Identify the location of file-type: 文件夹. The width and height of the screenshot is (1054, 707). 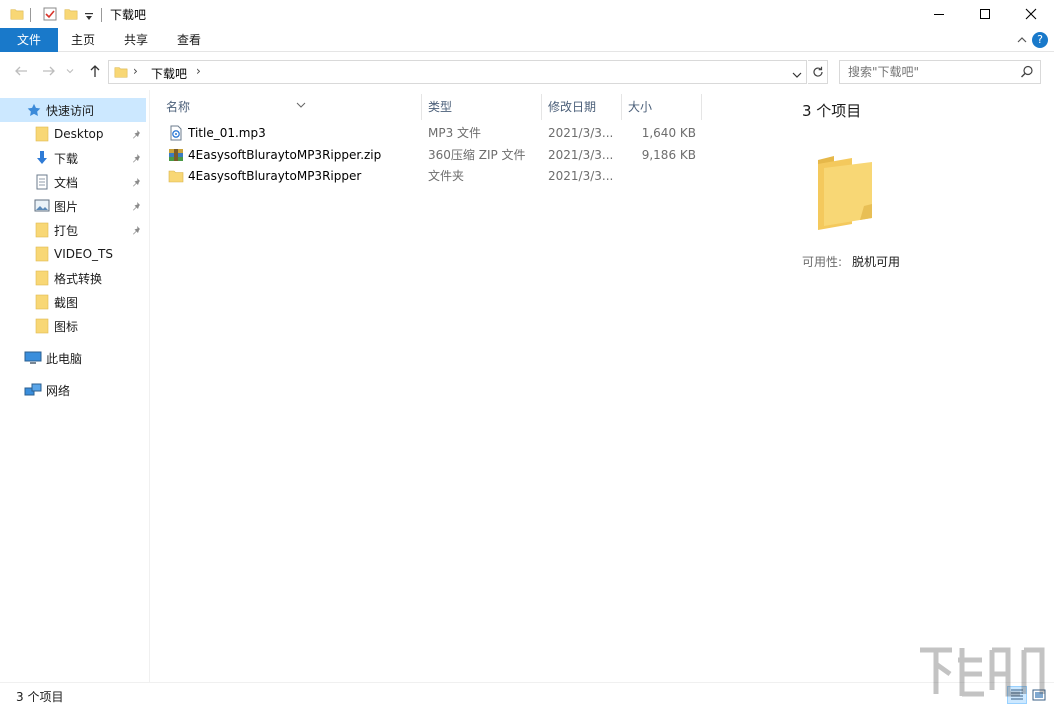
(446, 176).